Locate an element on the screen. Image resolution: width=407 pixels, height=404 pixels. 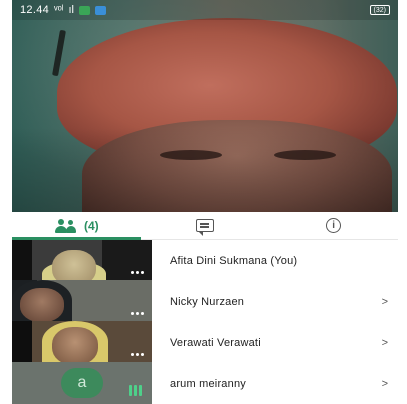
notification-icon is located at coordinates (100, 10).